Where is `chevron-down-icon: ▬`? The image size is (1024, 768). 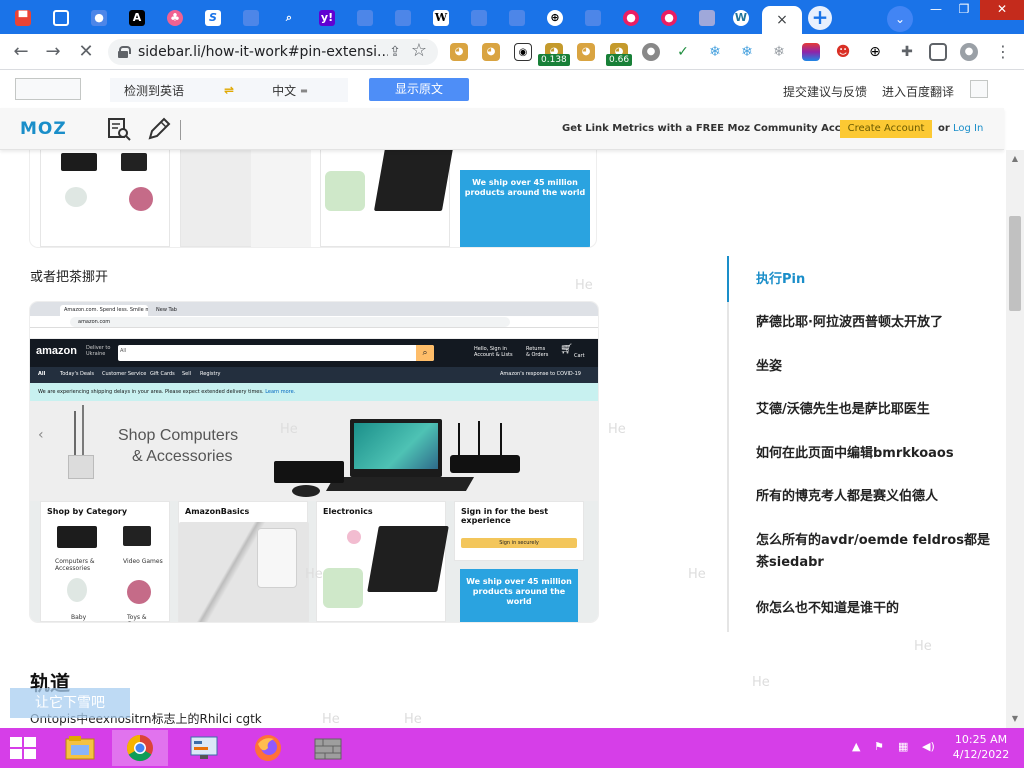 chevron-down-icon: ▬ is located at coordinates (304, 90).